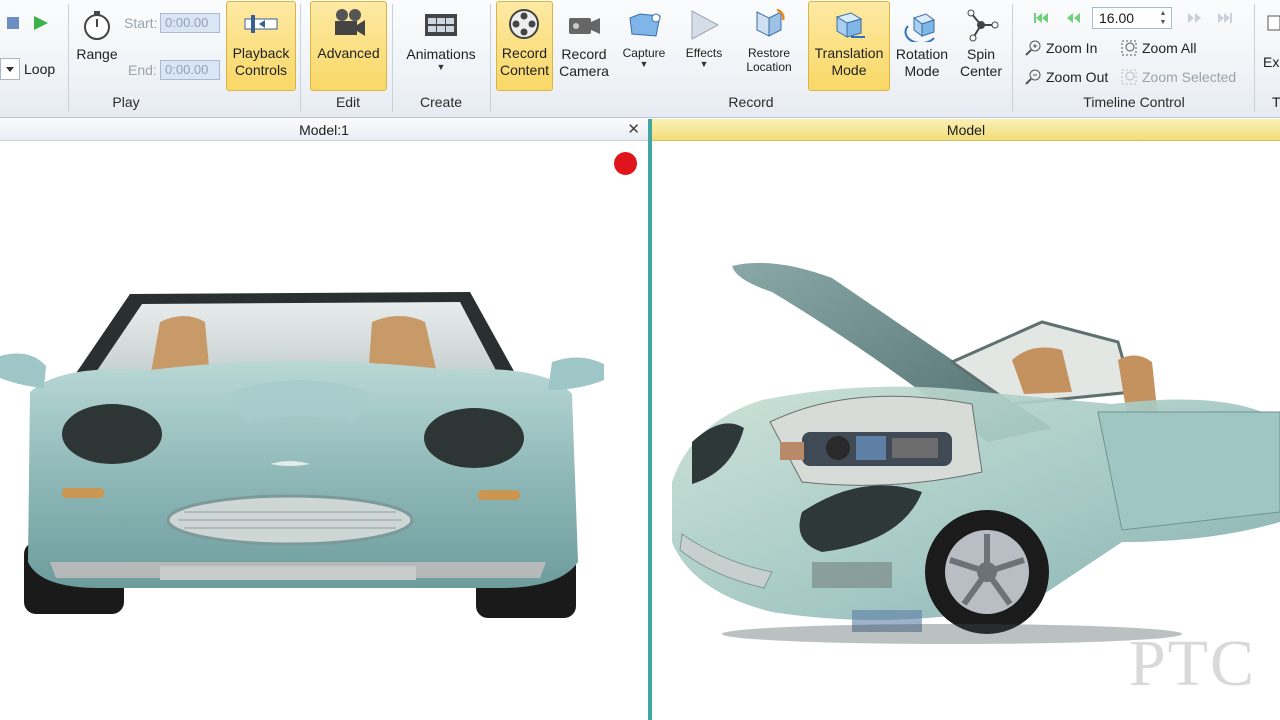 The image size is (1280, 720). I want to click on play-button, so click(40, 23).